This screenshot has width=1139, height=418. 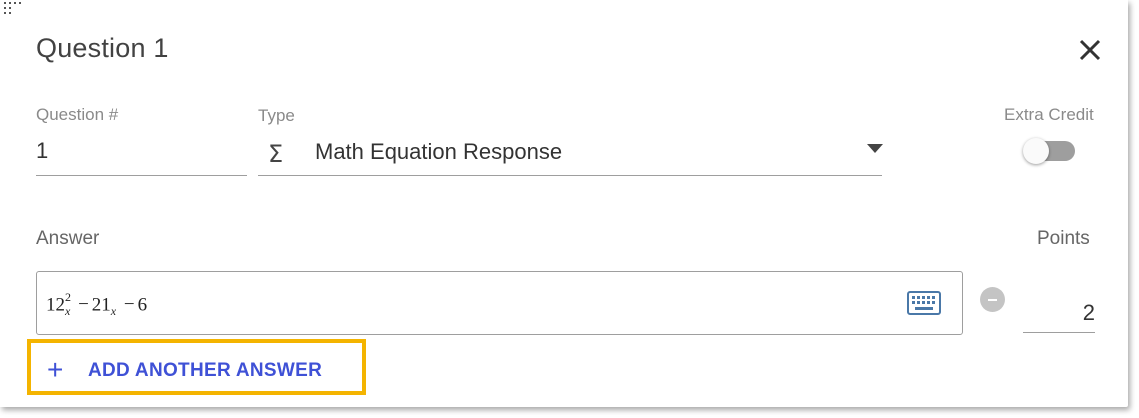 I want to click on dialog-title: Question 1, so click(x=102, y=48).